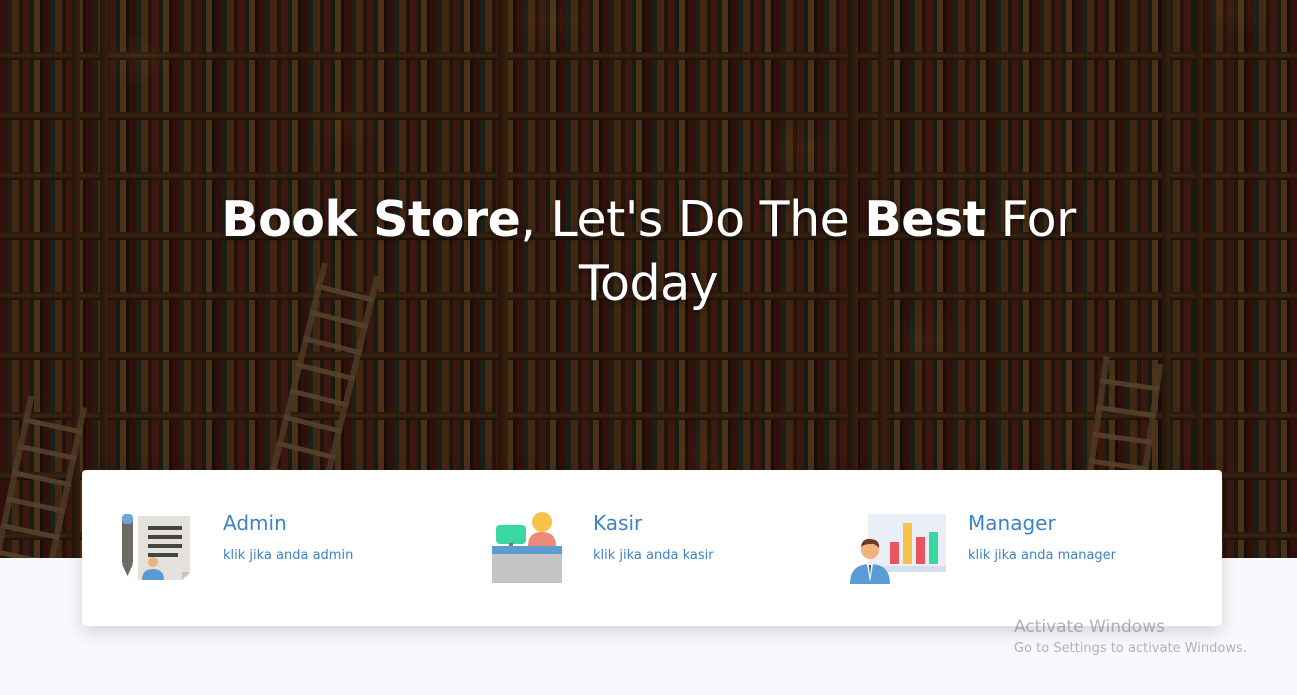  Describe the element at coordinates (653, 555) in the screenshot. I see `role-kasir-description: klik jika anda kasir` at that location.